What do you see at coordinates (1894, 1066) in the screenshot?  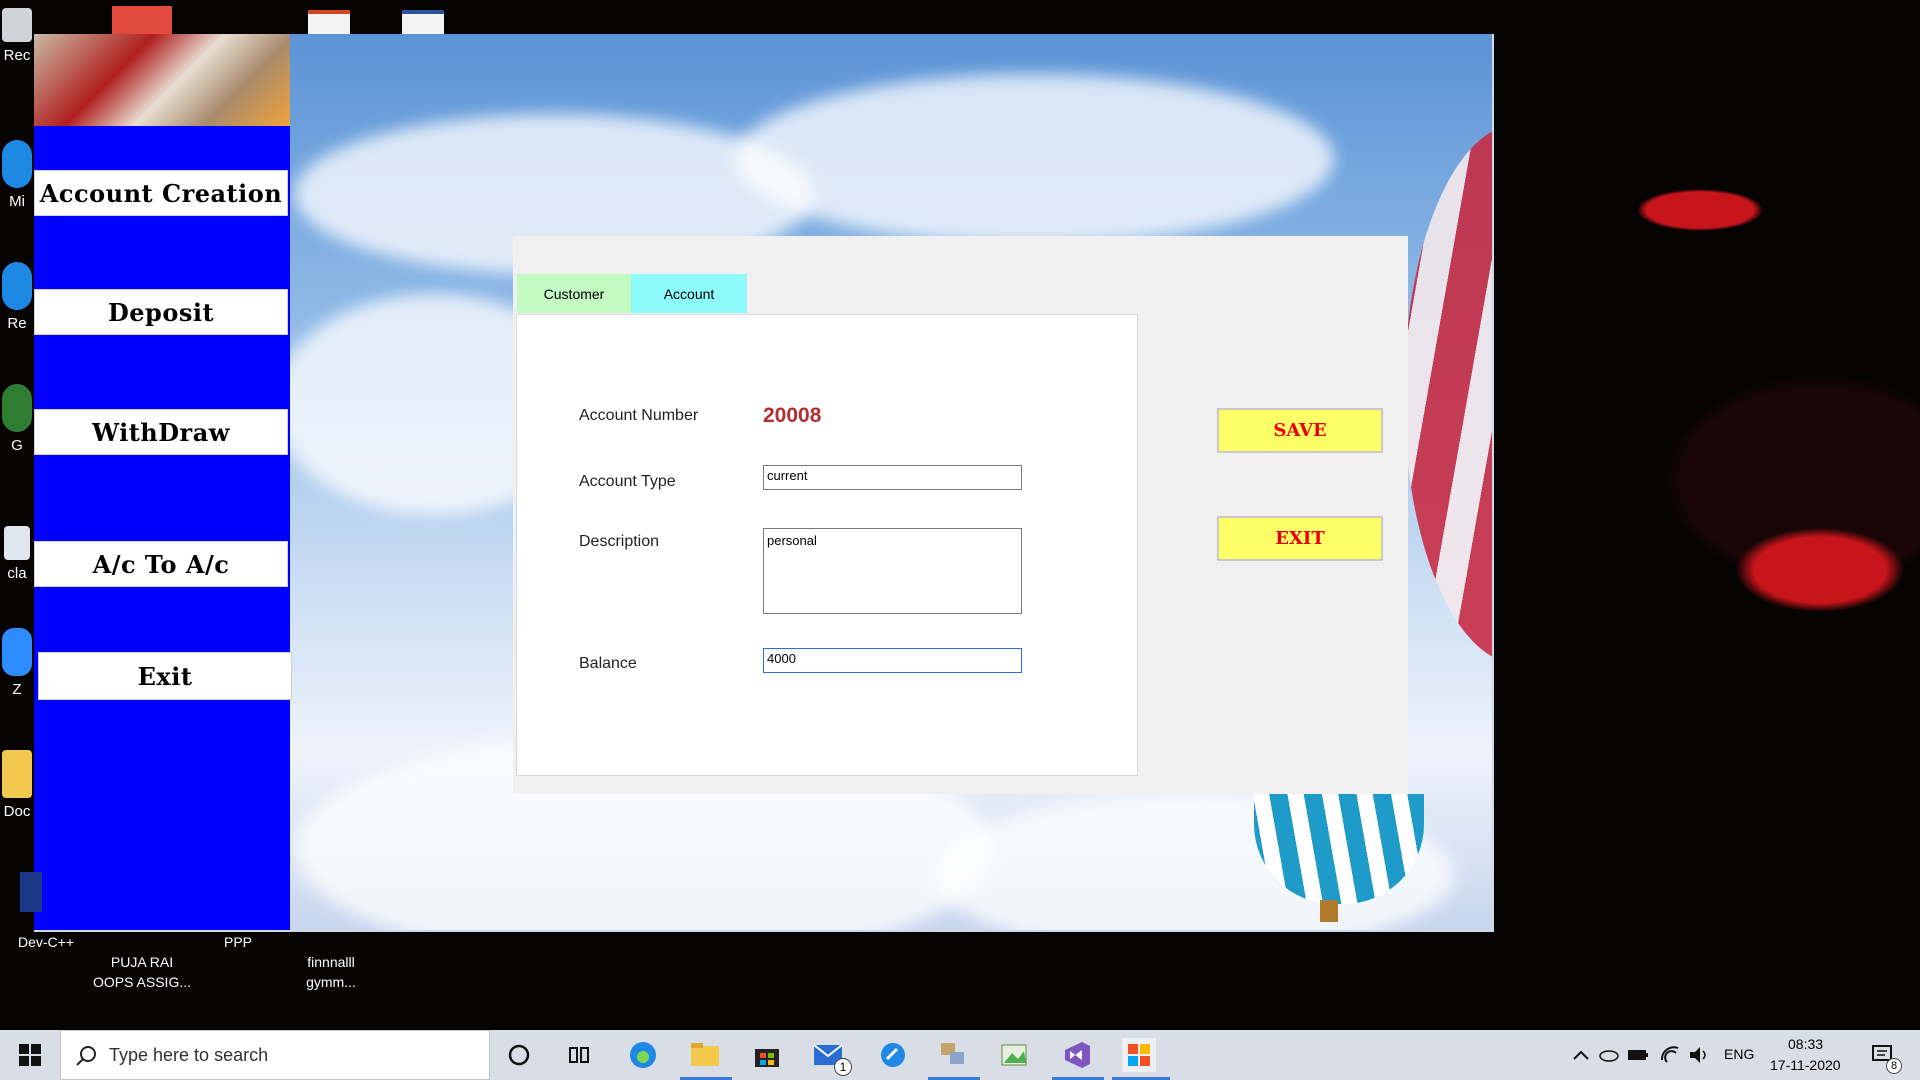 I see `notification-badge: 8` at bounding box center [1894, 1066].